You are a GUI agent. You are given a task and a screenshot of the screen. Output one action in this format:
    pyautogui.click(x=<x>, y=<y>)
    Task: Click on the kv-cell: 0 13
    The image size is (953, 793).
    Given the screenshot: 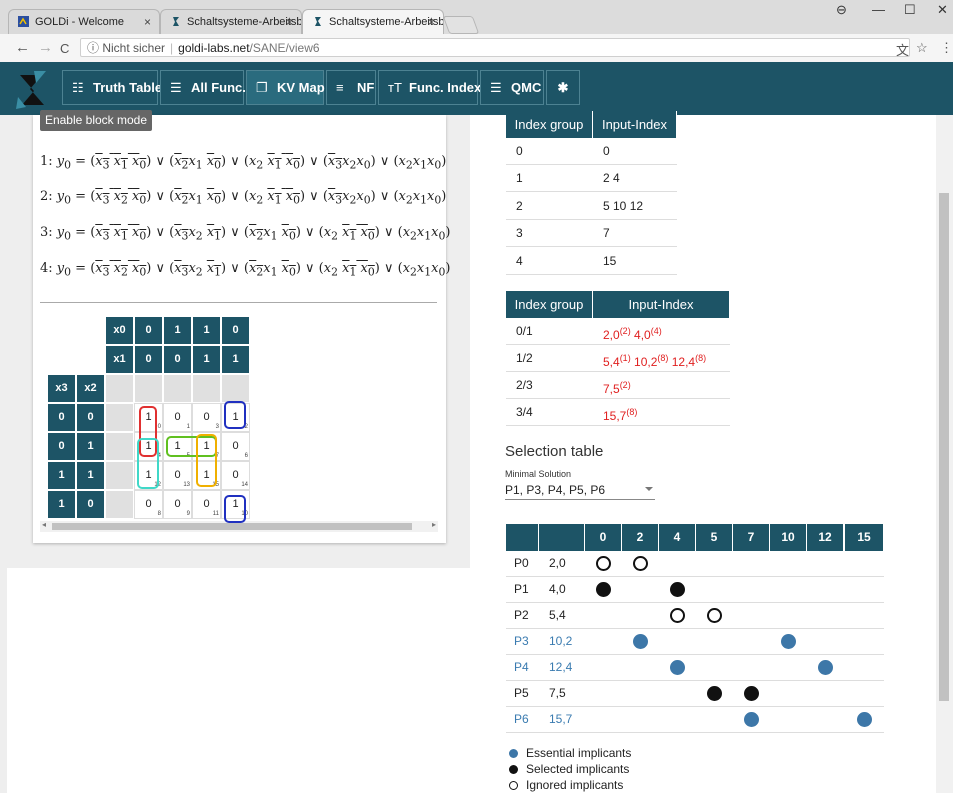 What is the action you would take?
    pyautogui.click(x=177, y=475)
    